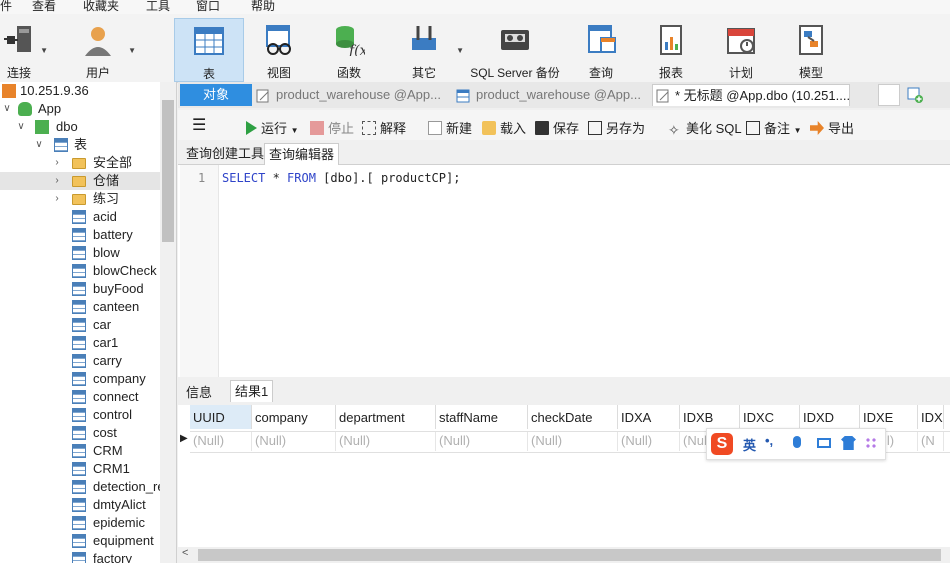 This screenshot has height=563, width=950. Describe the element at coordinates (80, 145) in the screenshot. I see `tree-tables-group: ∨ 表` at that location.